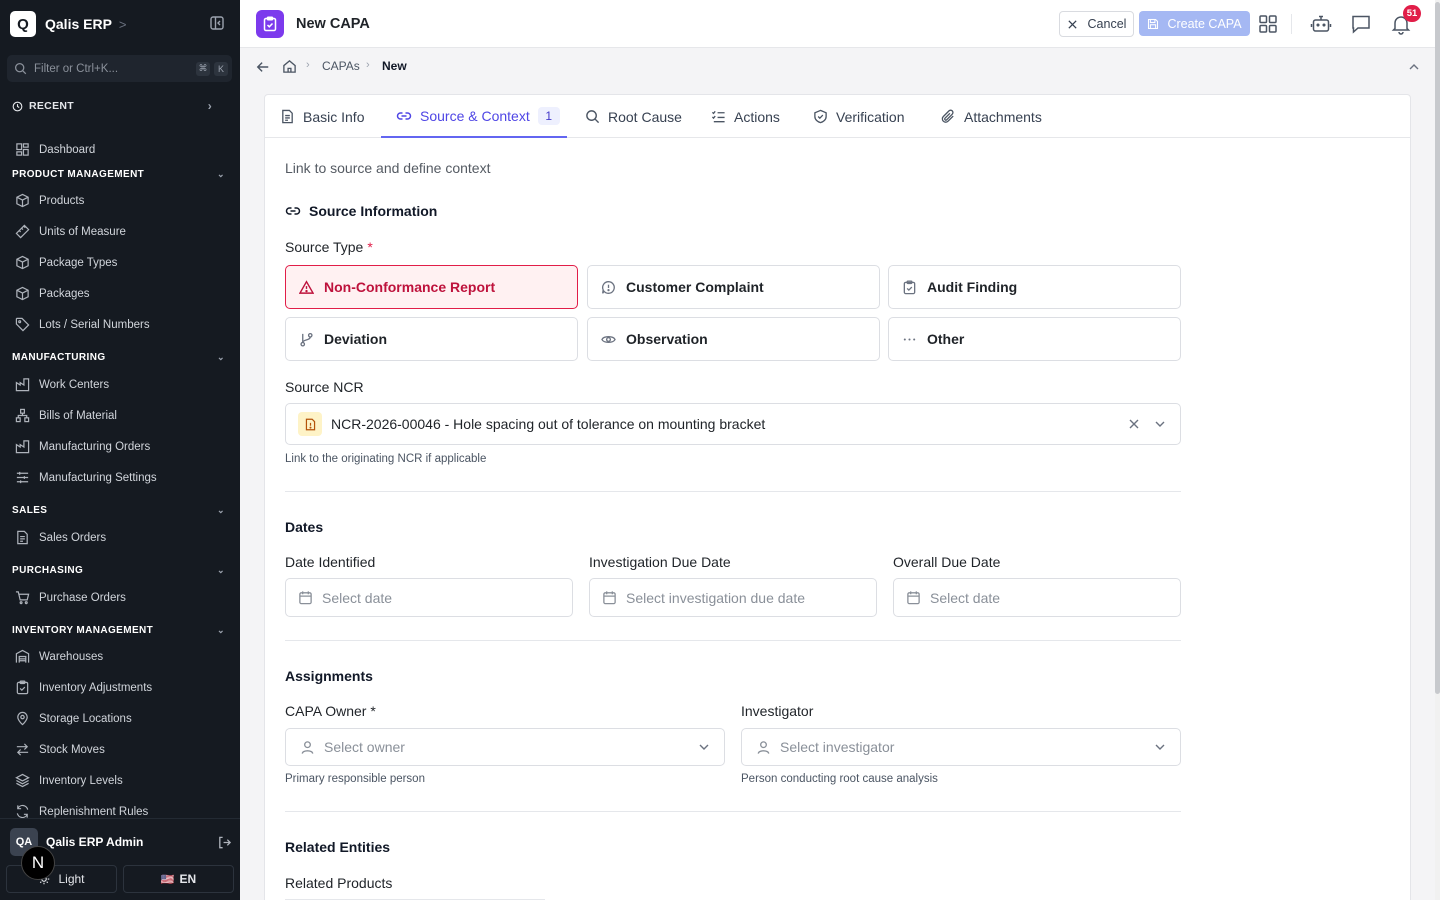 The height and width of the screenshot is (900, 1440). I want to click on search-icon, so click(20, 68).